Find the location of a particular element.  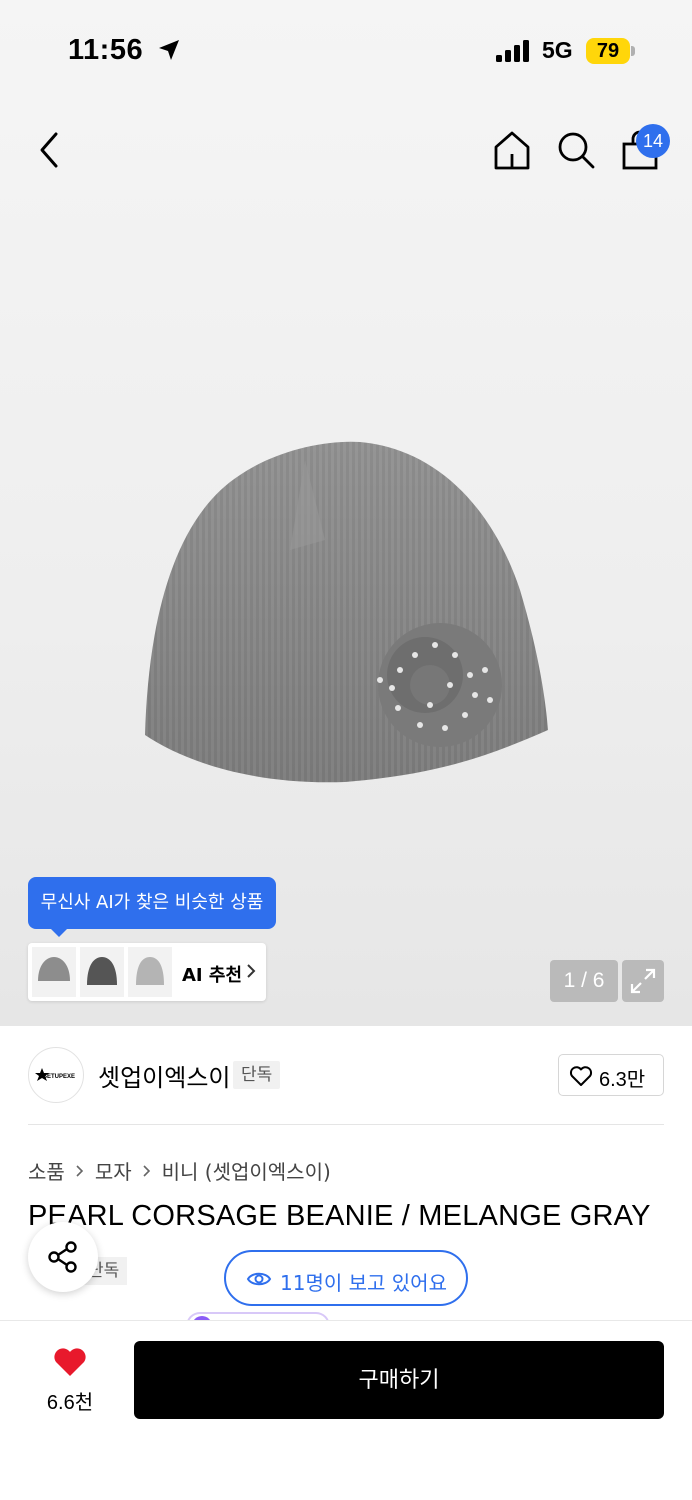

tooltip-arrow is located at coordinates (59, 932).